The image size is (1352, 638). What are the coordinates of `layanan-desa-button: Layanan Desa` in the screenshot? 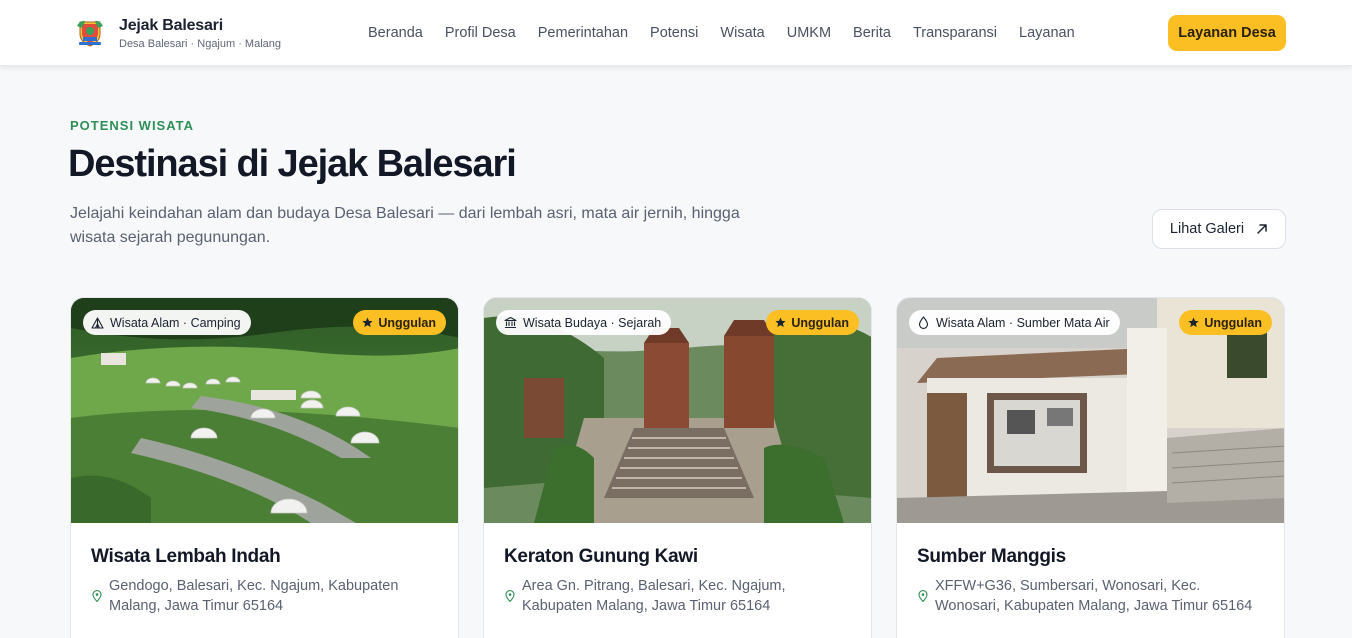 It's located at (1227, 33).